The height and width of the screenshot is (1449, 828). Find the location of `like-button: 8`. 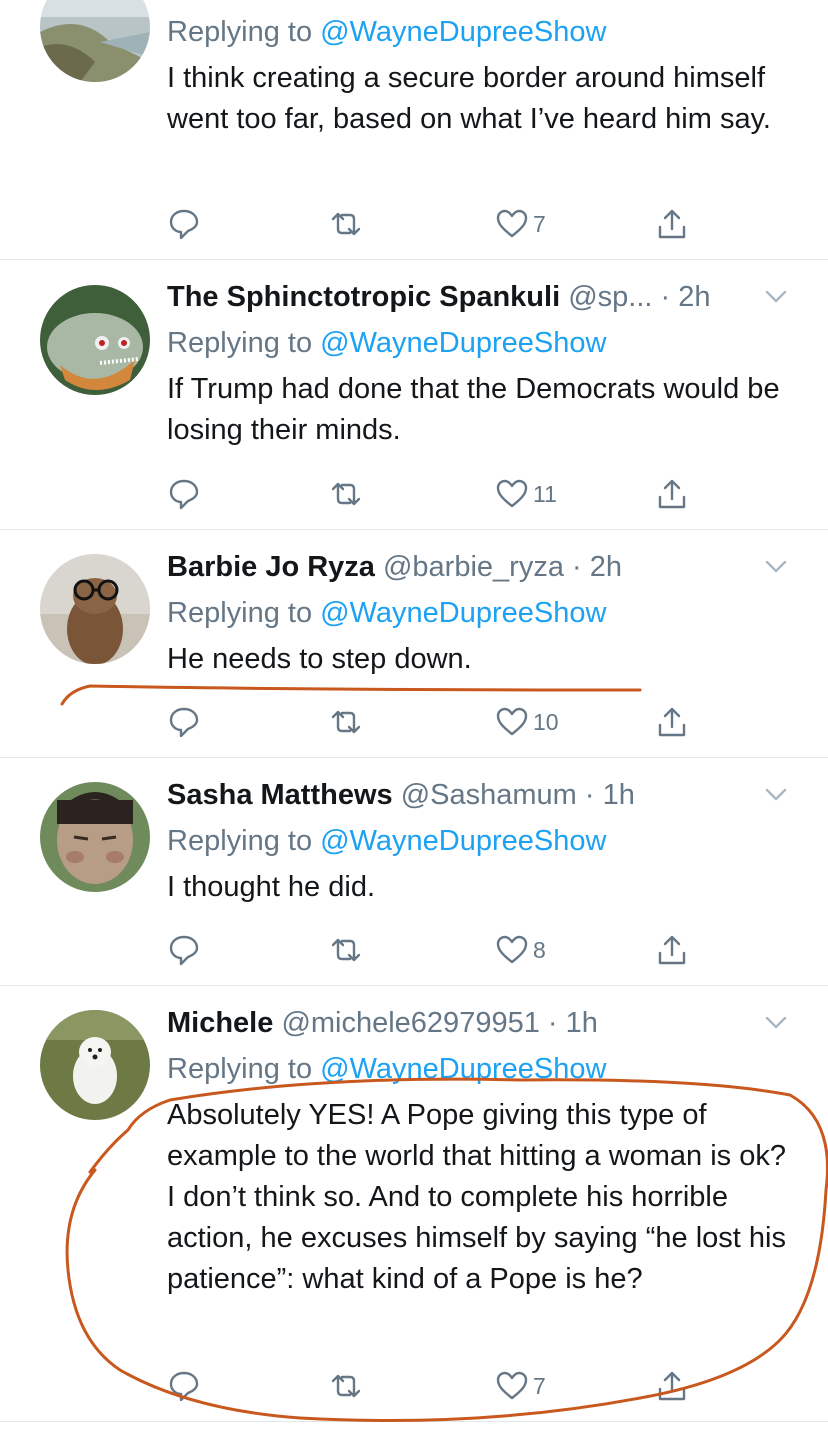

like-button: 8 is located at coordinates (520, 950).